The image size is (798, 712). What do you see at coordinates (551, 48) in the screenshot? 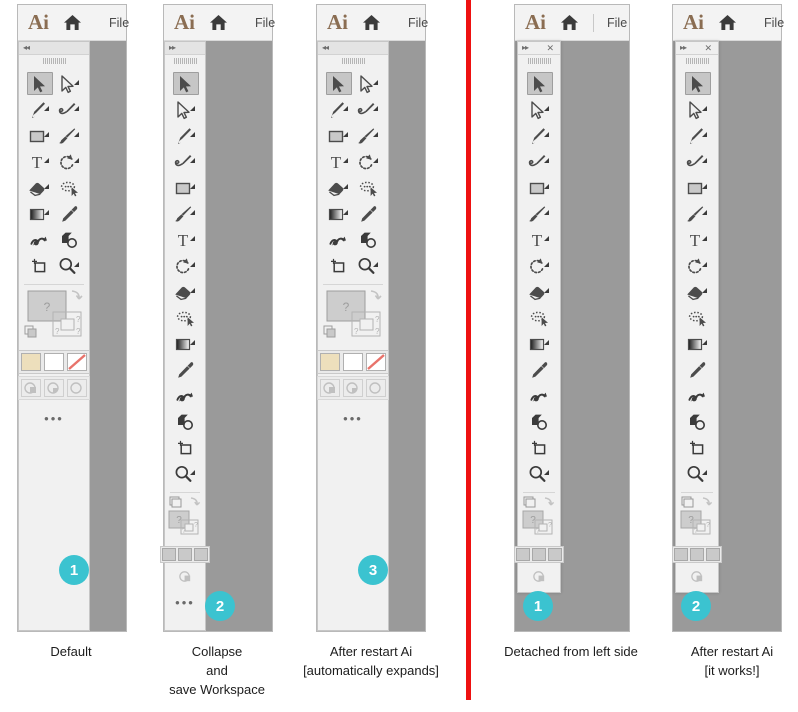
I see `close-icon: ✕` at bounding box center [551, 48].